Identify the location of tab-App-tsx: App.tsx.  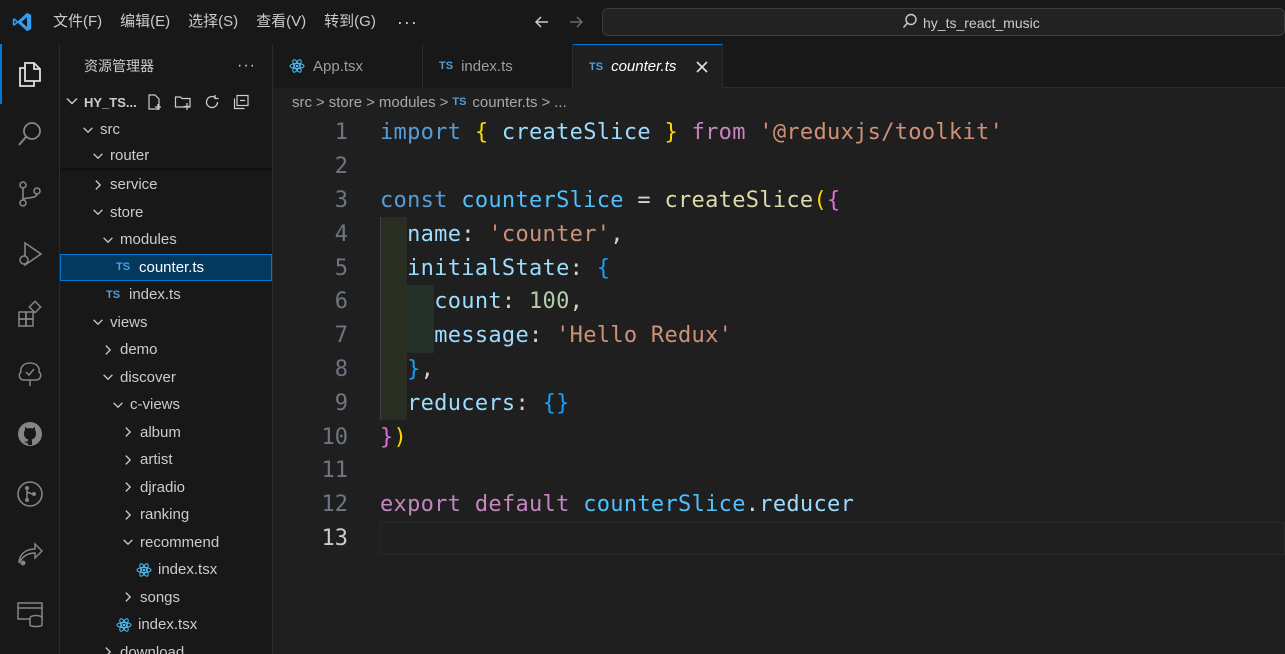
(348, 66).